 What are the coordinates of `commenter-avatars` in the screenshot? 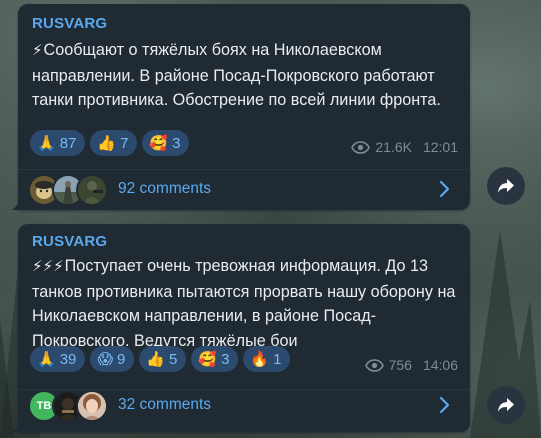 It's located at (68, 190).